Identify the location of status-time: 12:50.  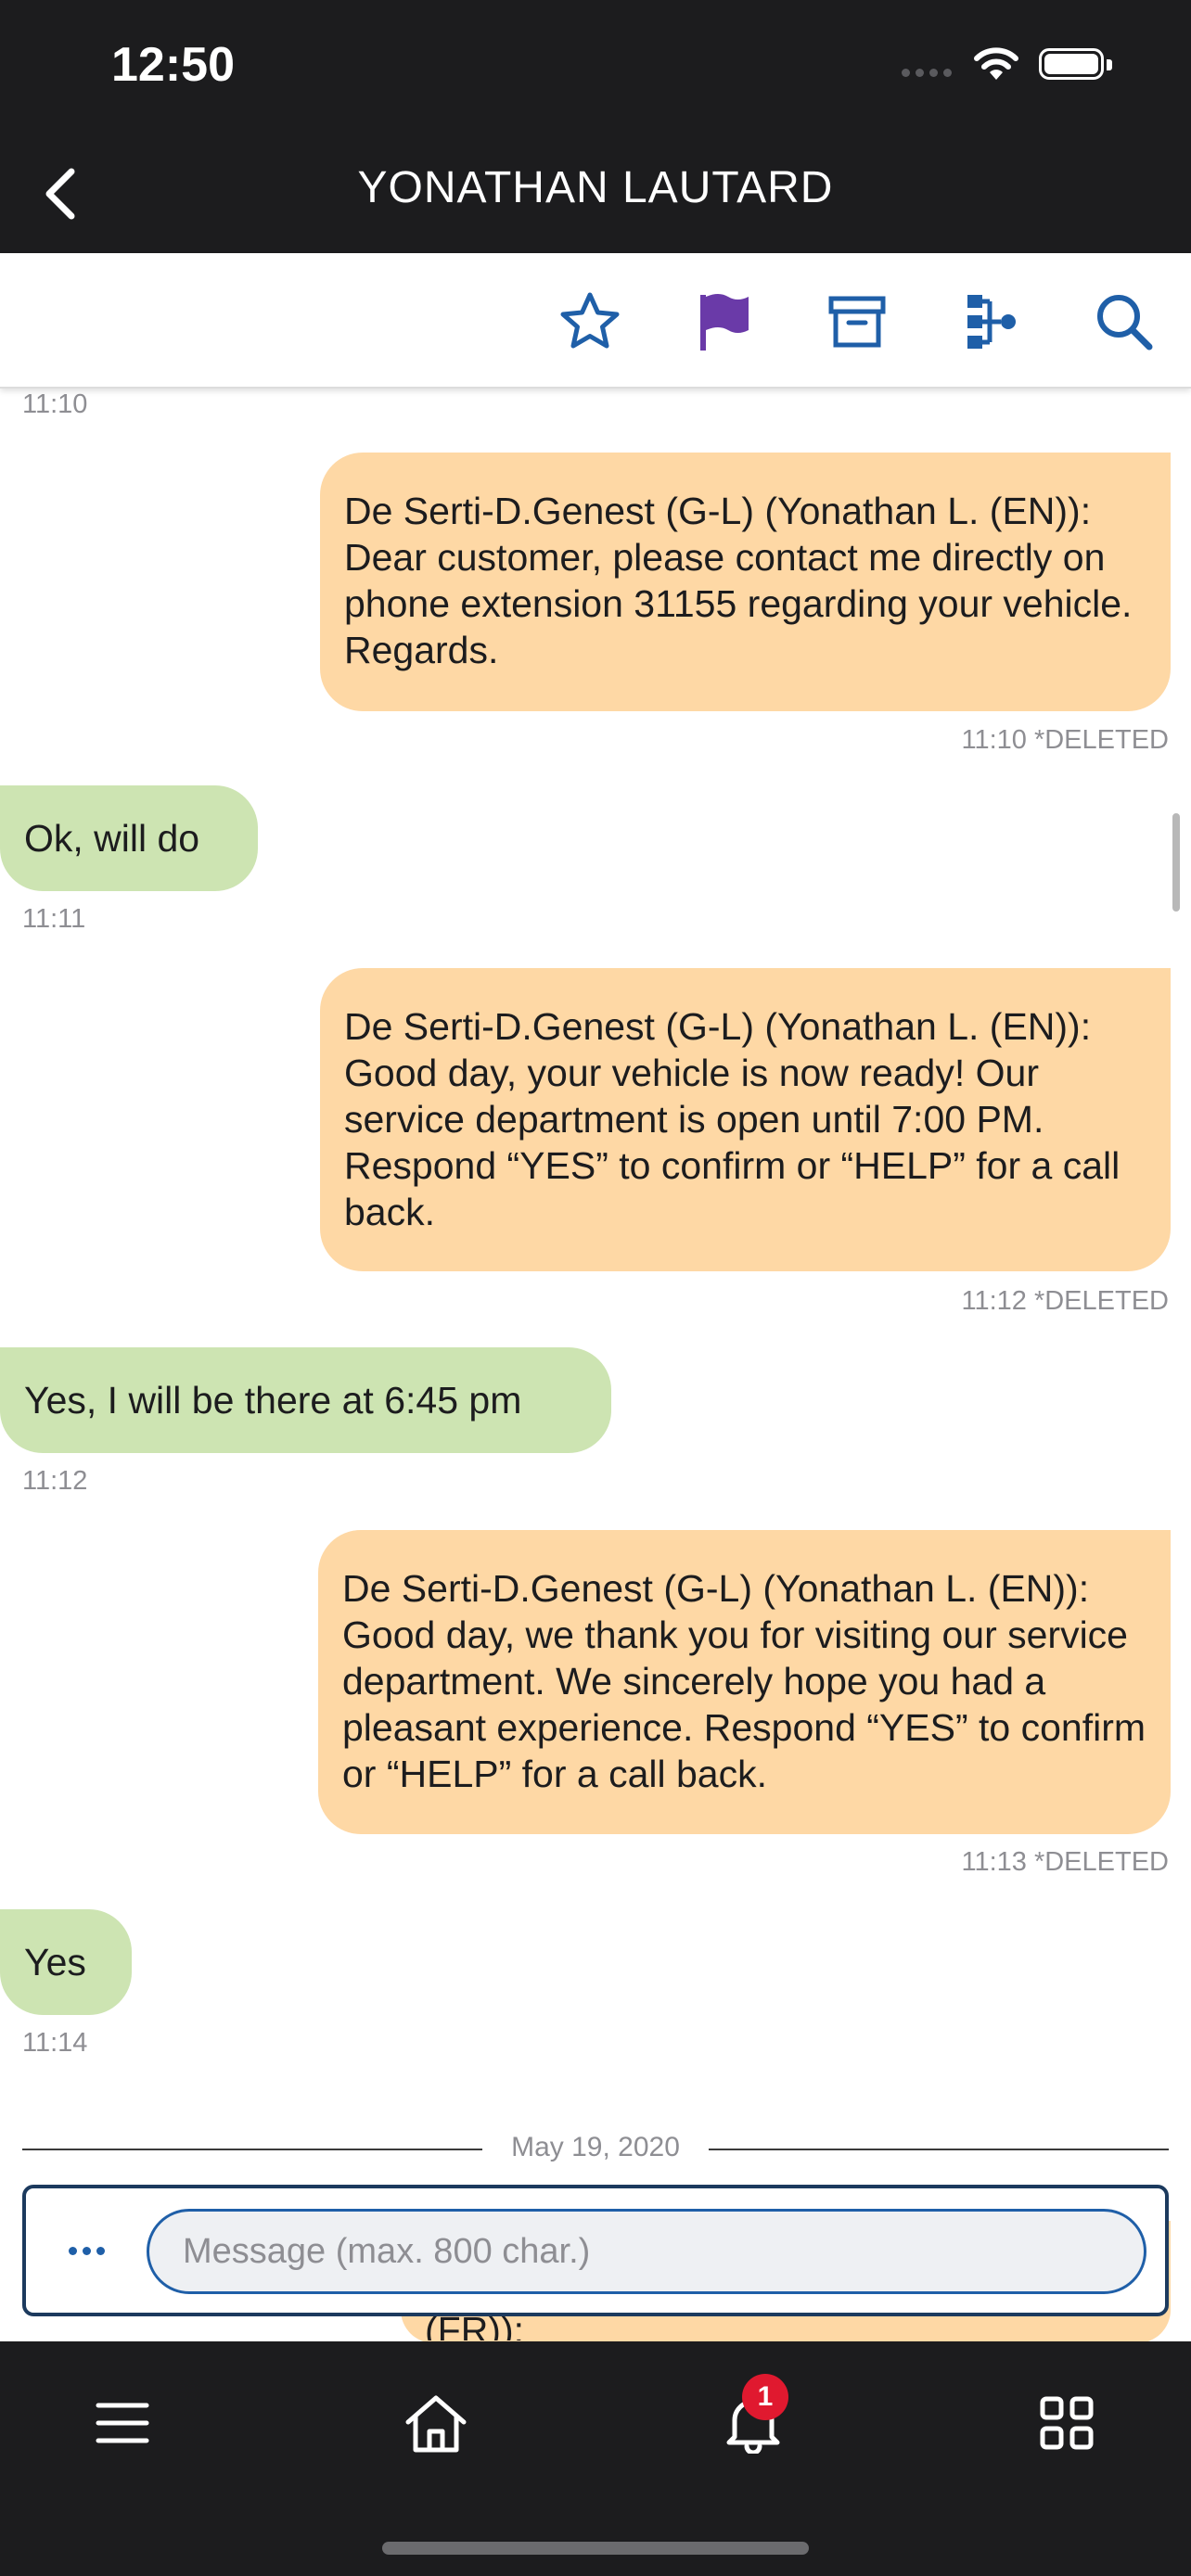
(173, 65).